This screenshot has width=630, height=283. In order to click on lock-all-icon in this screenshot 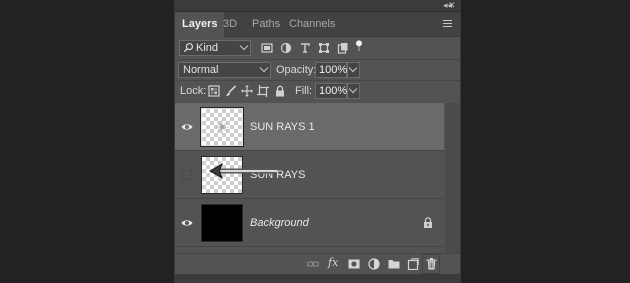, I will do `click(280, 91)`.